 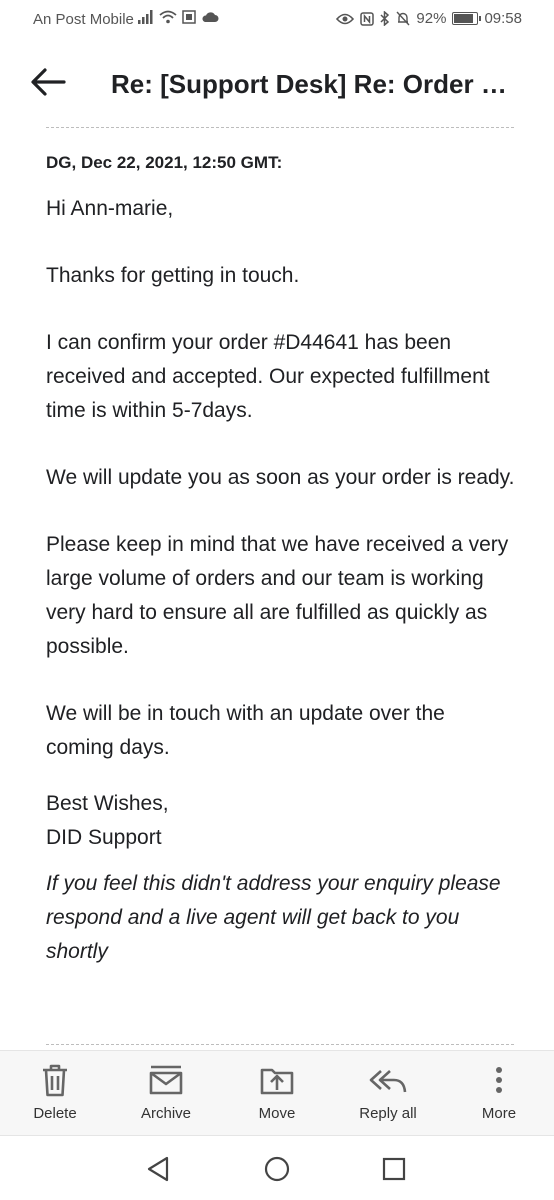 What do you see at coordinates (104, 837) in the screenshot?
I see `signoff-line-2: DID Support` at bounding box center [104, 837].